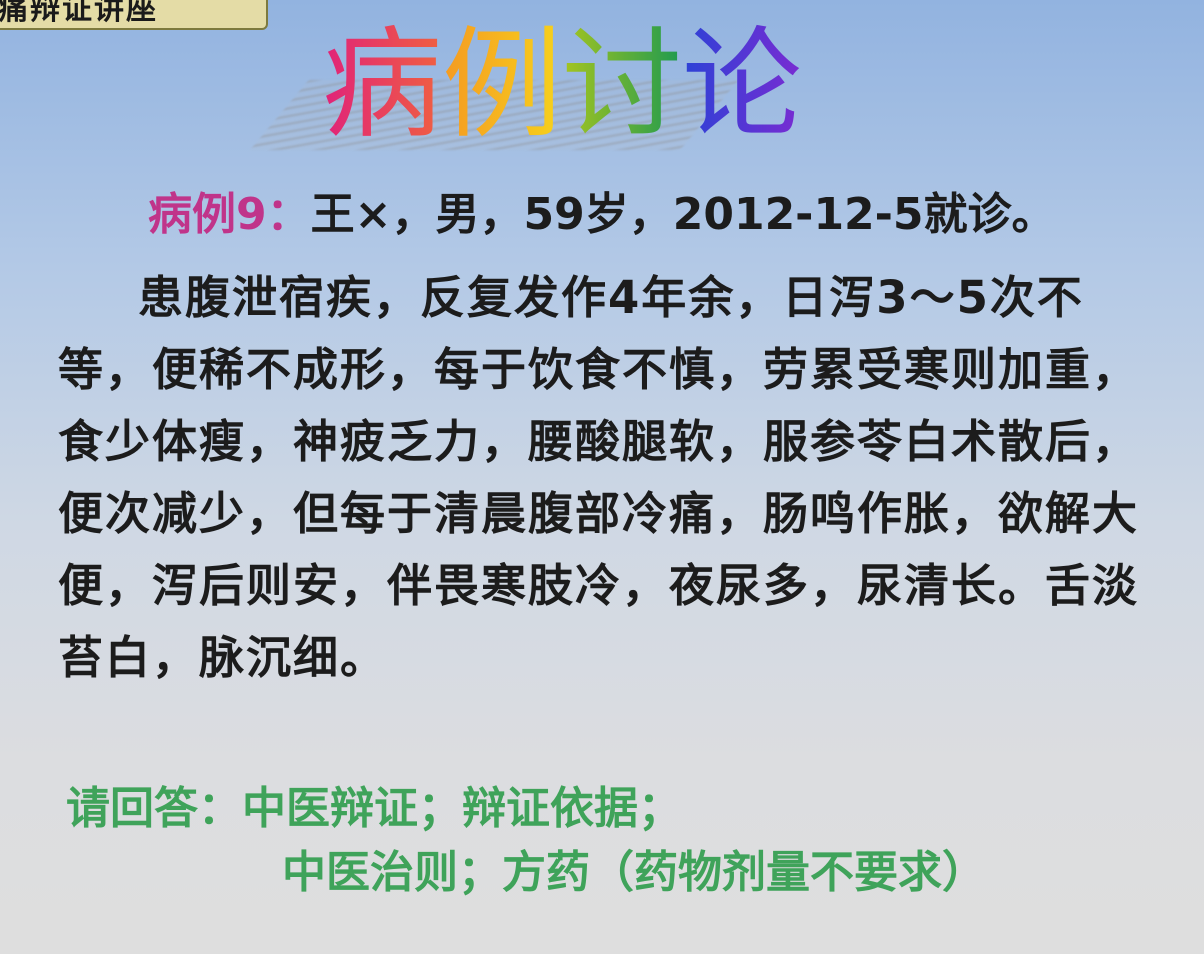 This screenshot has width=1204, height=954. I want to click on title-text: 病例讨论, so click(562, 86).